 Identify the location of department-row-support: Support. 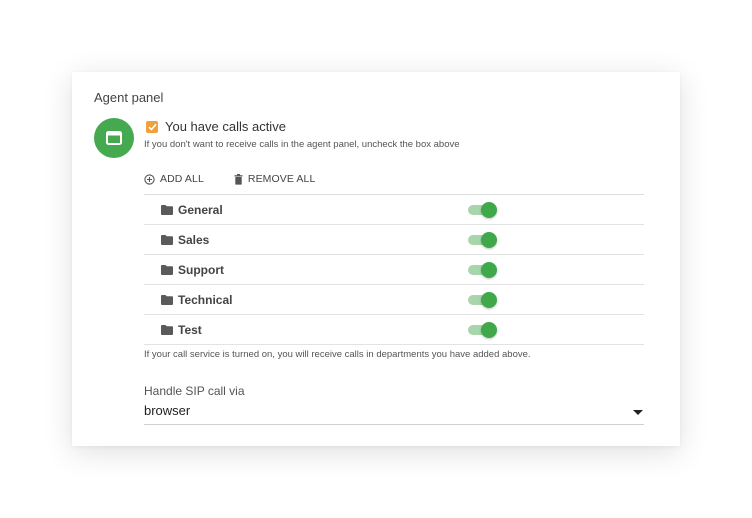
(394, 270).